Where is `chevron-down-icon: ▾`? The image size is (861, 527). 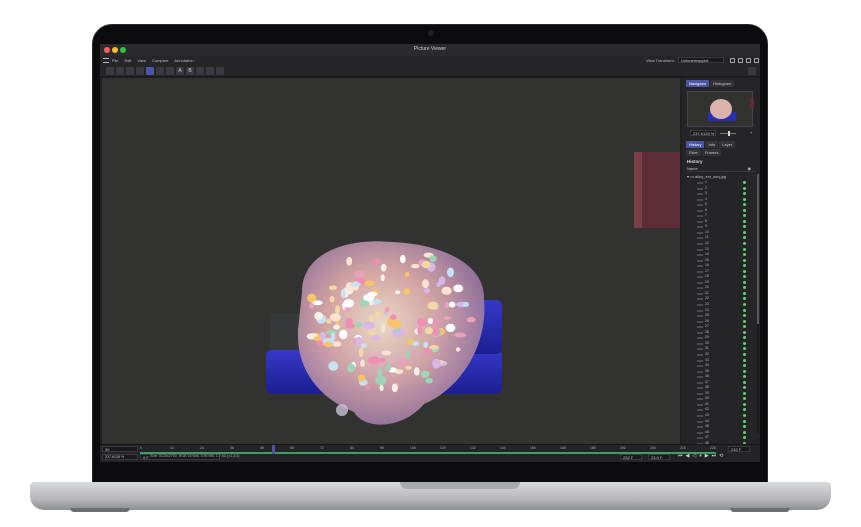
chevron-down-icon: ▾ is located at coordinates (688, 176).